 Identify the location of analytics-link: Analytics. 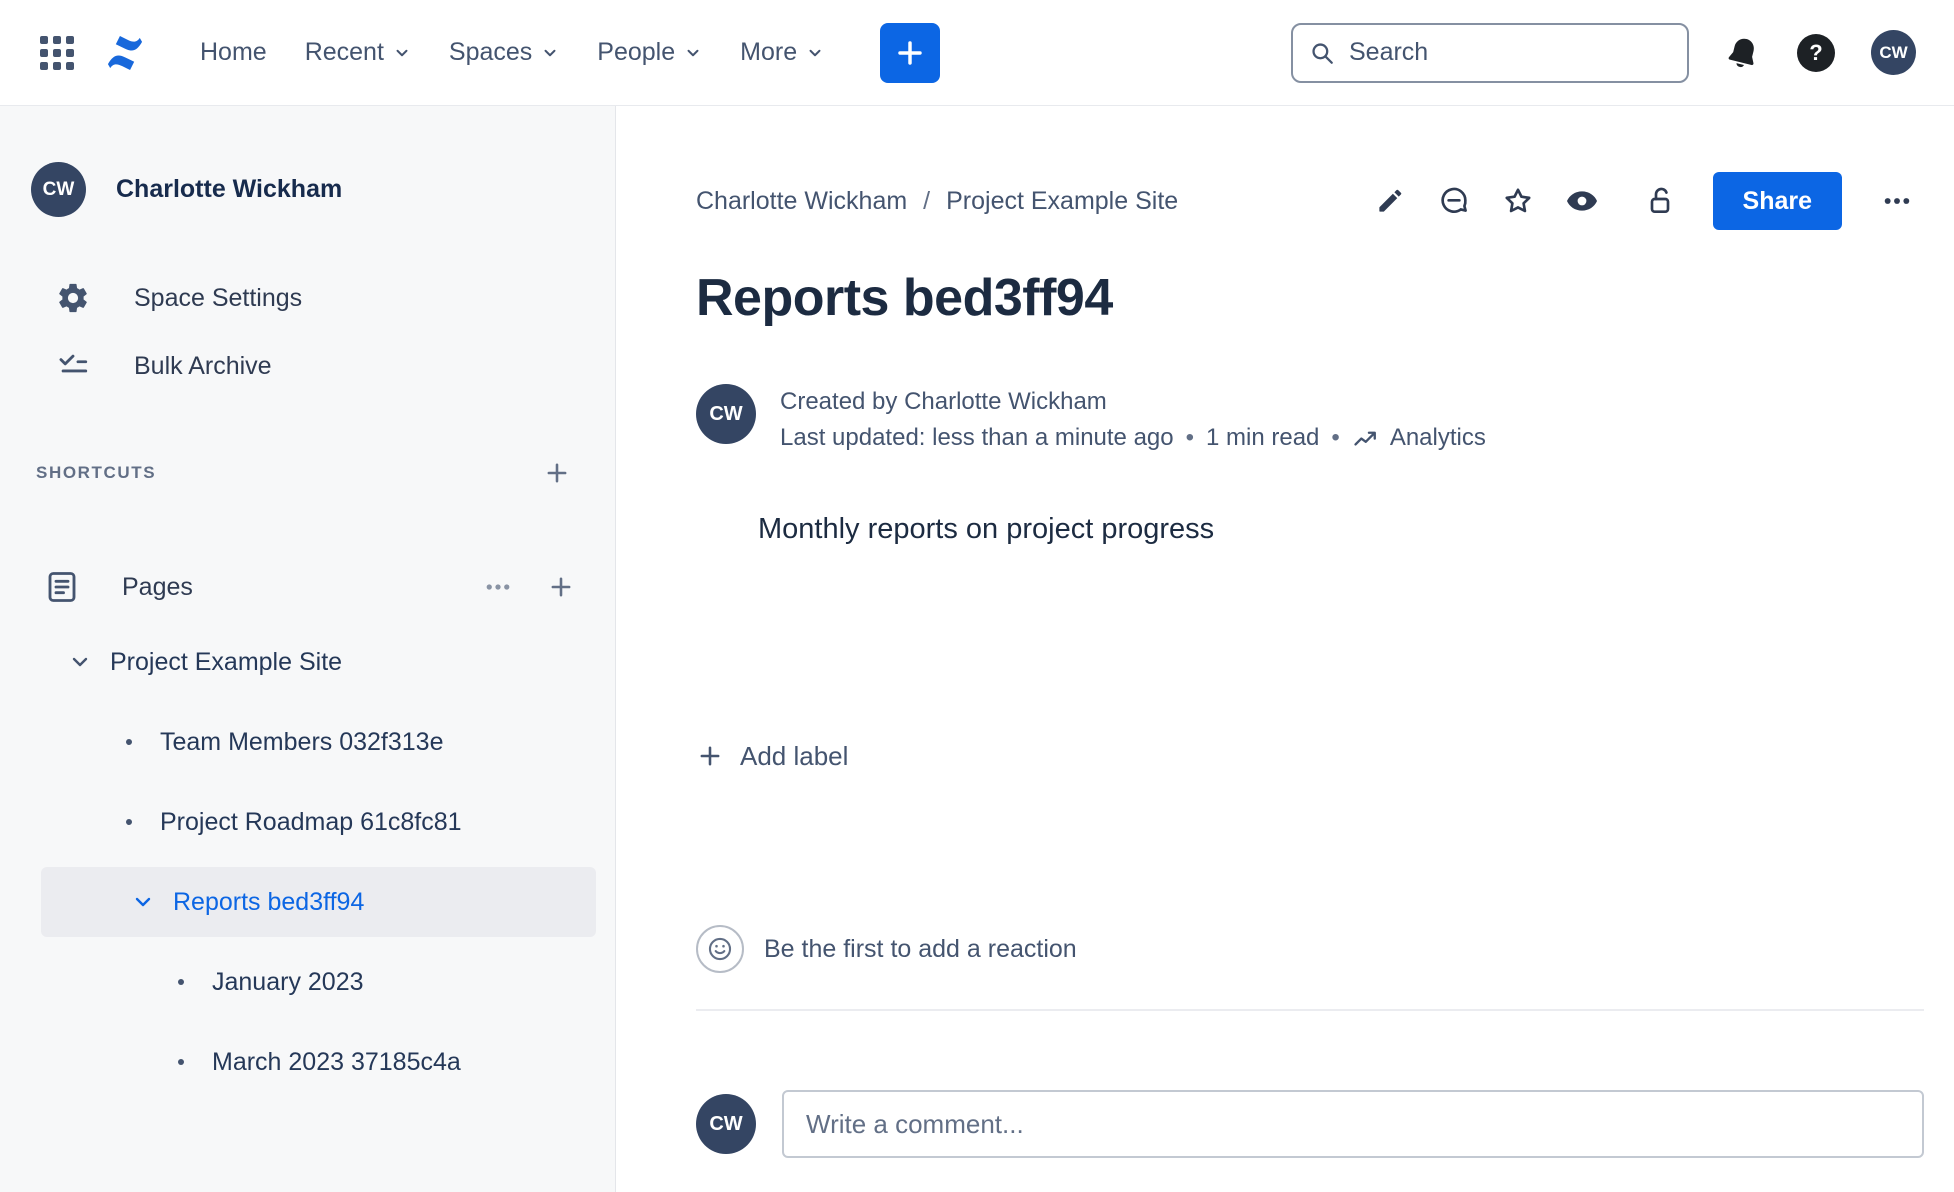
(1419, 438).